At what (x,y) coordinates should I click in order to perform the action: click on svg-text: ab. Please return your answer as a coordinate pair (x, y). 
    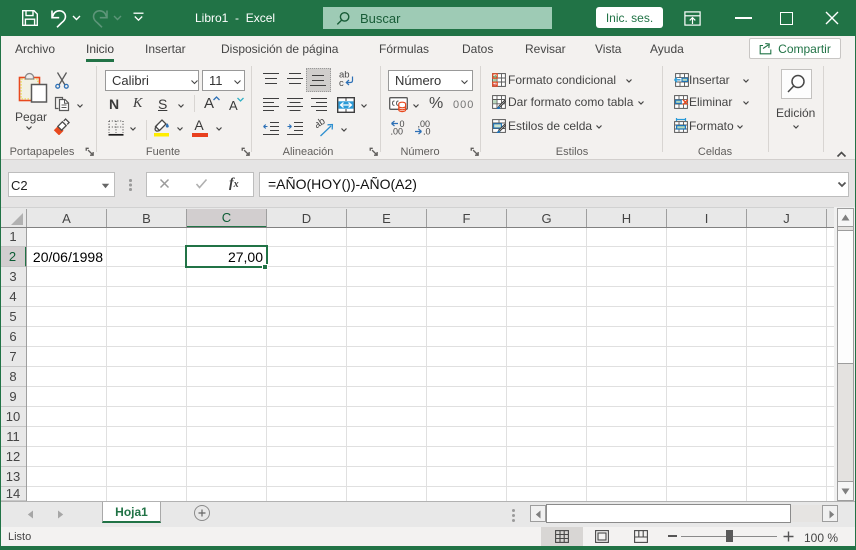
    Looking at the image, I should click on (322, 124).